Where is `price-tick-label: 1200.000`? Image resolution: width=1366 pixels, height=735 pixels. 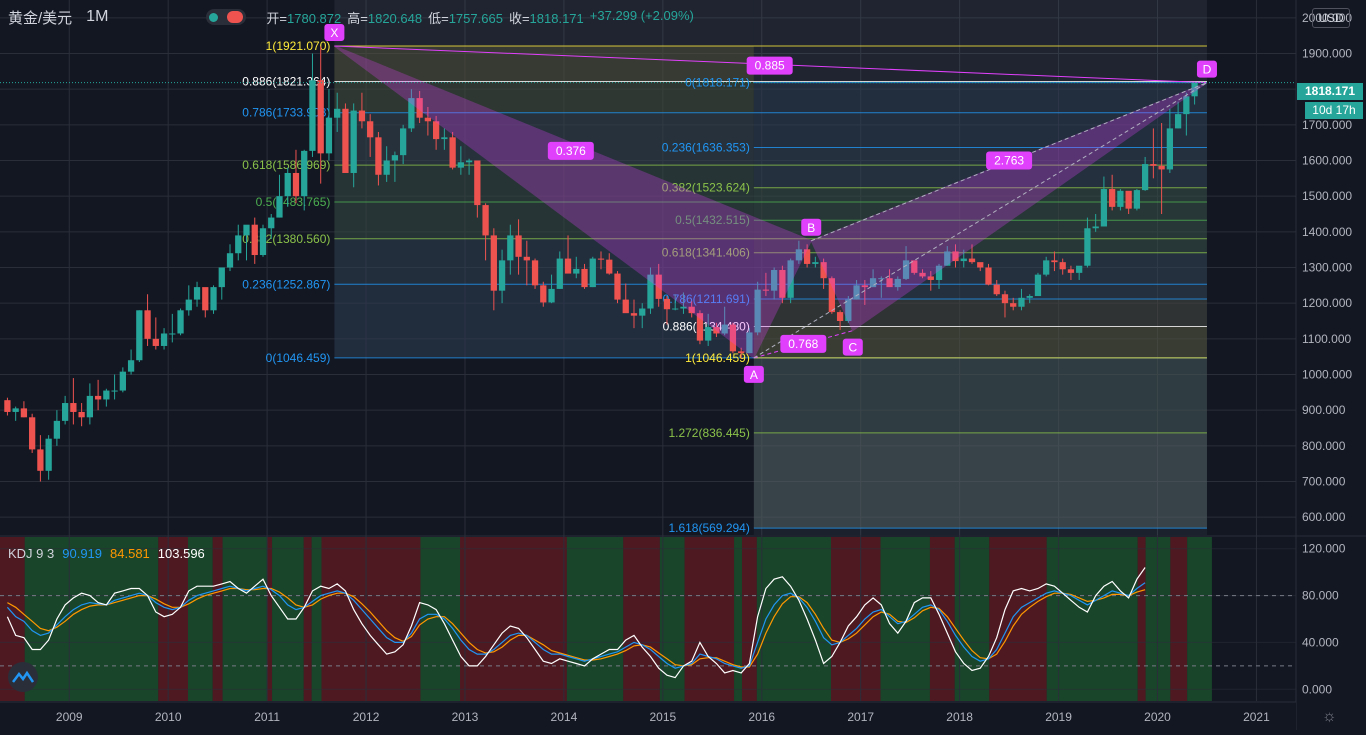 price-tick-label: 1200.000 is located at coordinates (1327, 303).